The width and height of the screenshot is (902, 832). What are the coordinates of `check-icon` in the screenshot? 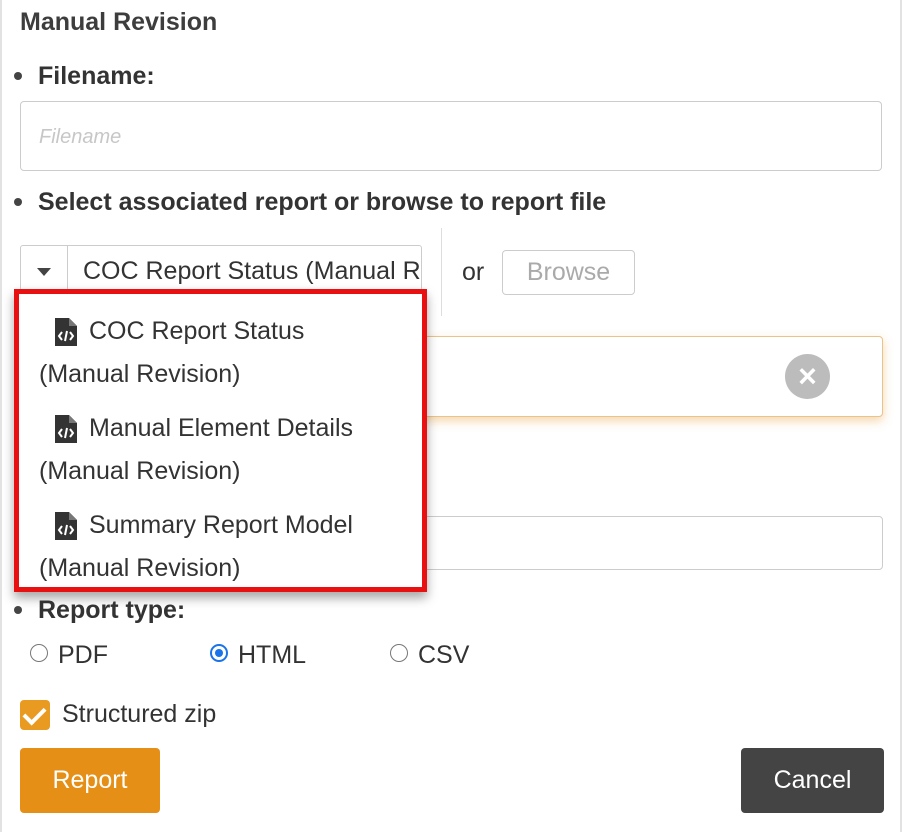 It's located at (34, 713).